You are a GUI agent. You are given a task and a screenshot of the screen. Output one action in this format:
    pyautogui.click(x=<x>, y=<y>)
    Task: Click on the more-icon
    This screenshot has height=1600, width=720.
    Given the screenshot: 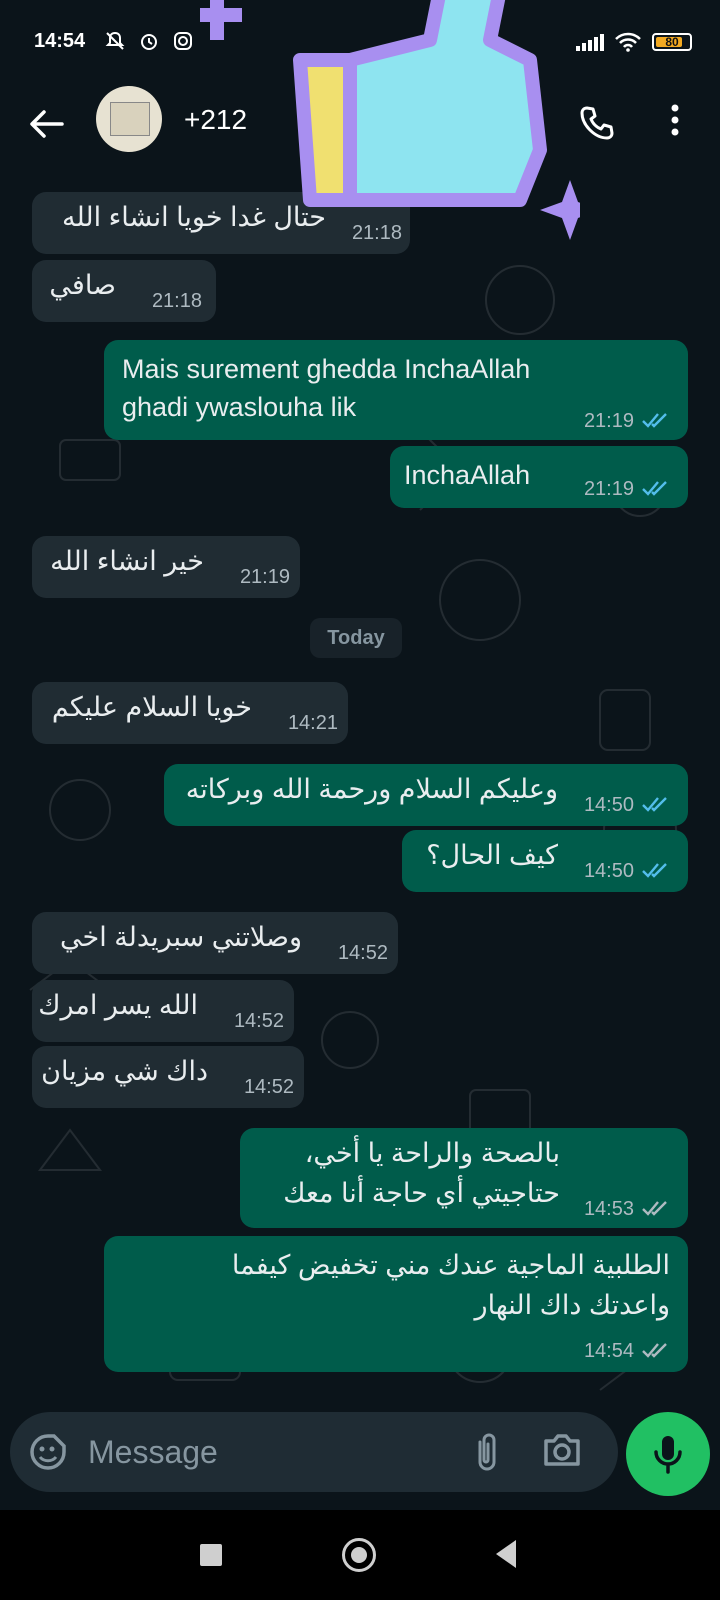 What is the action you would take?
    pyautogui.click(x=675, y=122)
    